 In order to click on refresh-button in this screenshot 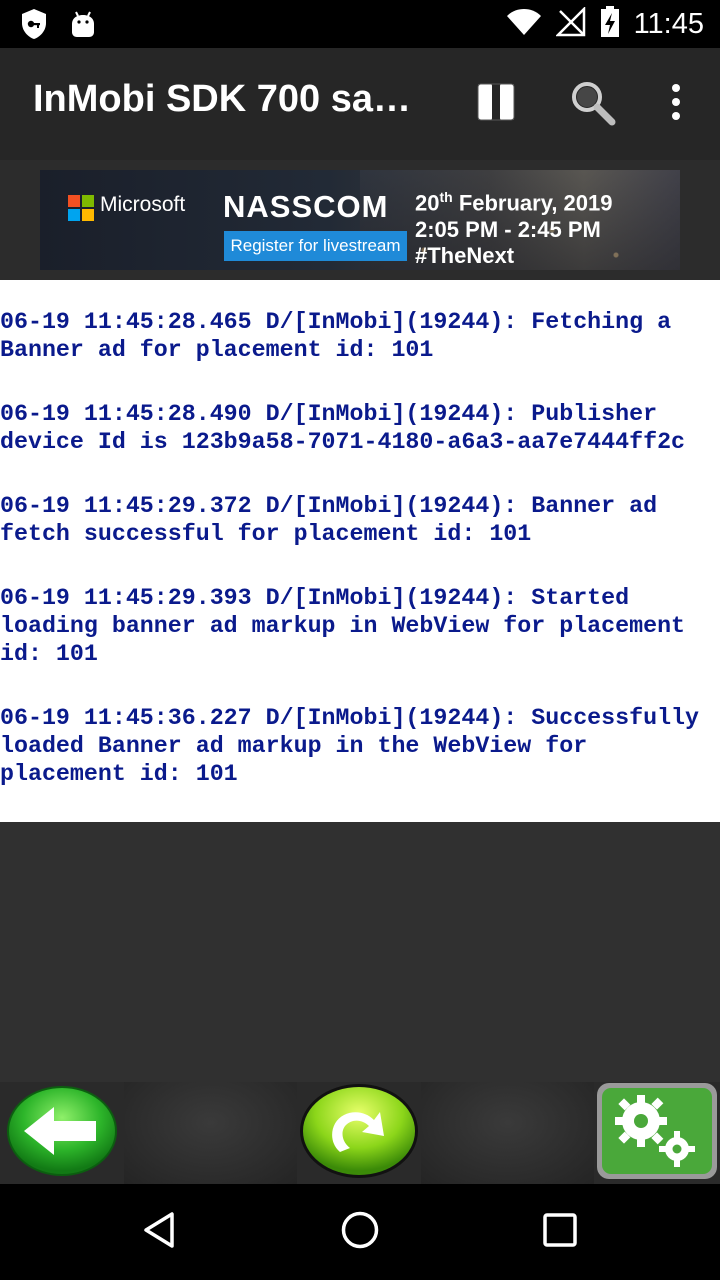, I will do `click(359, 1133)`.